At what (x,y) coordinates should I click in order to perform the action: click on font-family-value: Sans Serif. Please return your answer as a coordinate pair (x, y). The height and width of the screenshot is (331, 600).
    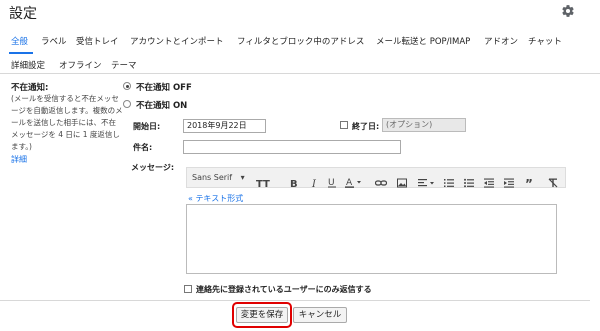
    Looking at the image, I should click on (212, 177).